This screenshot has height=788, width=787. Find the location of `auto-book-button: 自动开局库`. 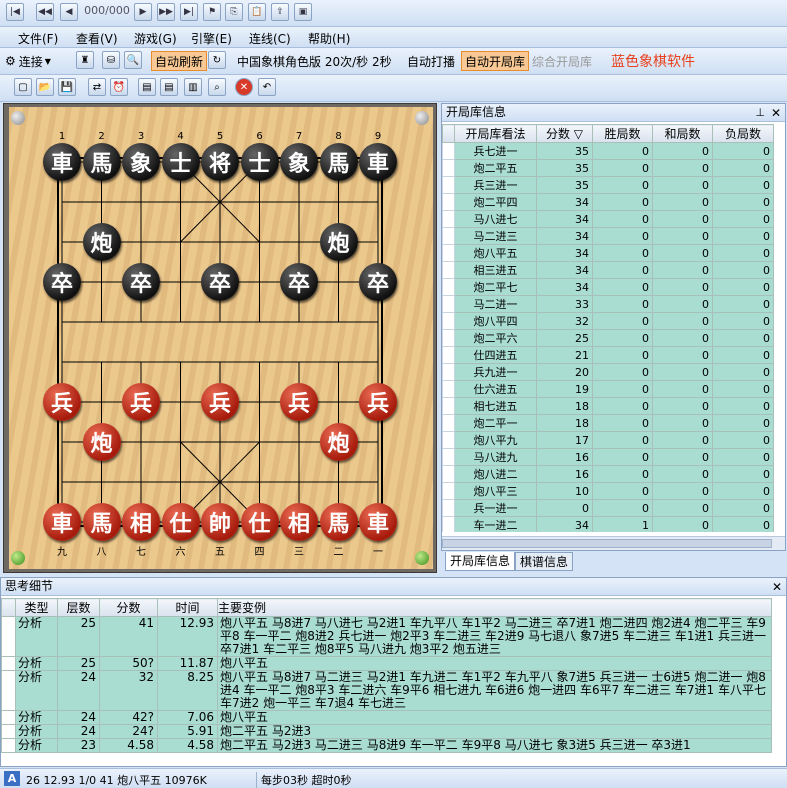

auto-book-button: 自动开局库 is located at coordinates (495, 61).